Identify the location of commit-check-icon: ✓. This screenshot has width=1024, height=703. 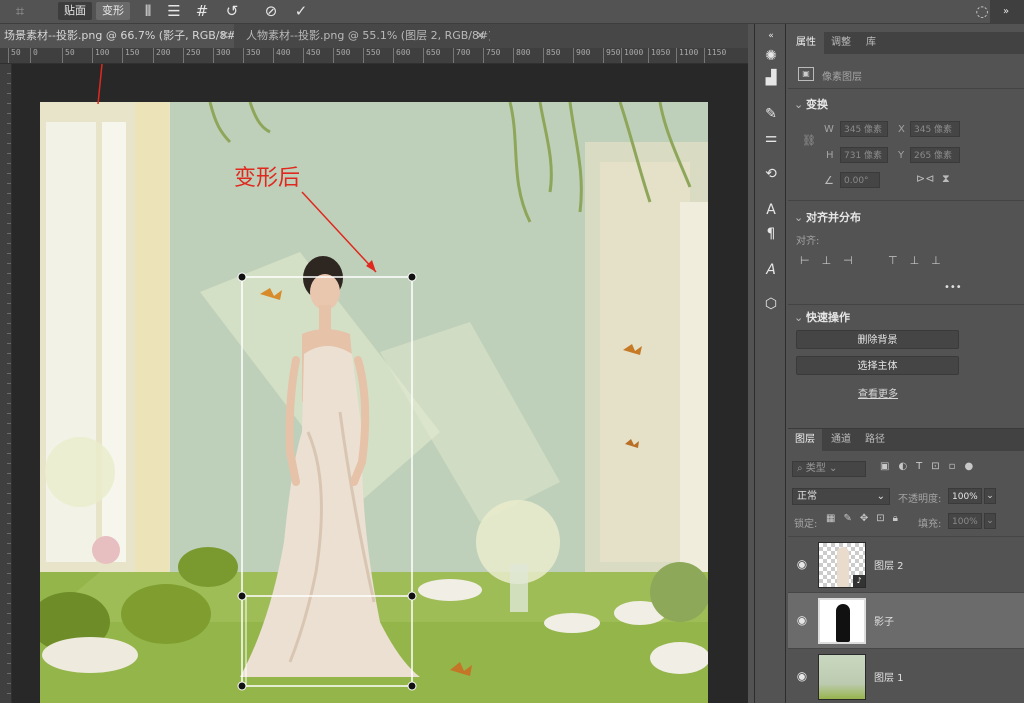
(301, 11).